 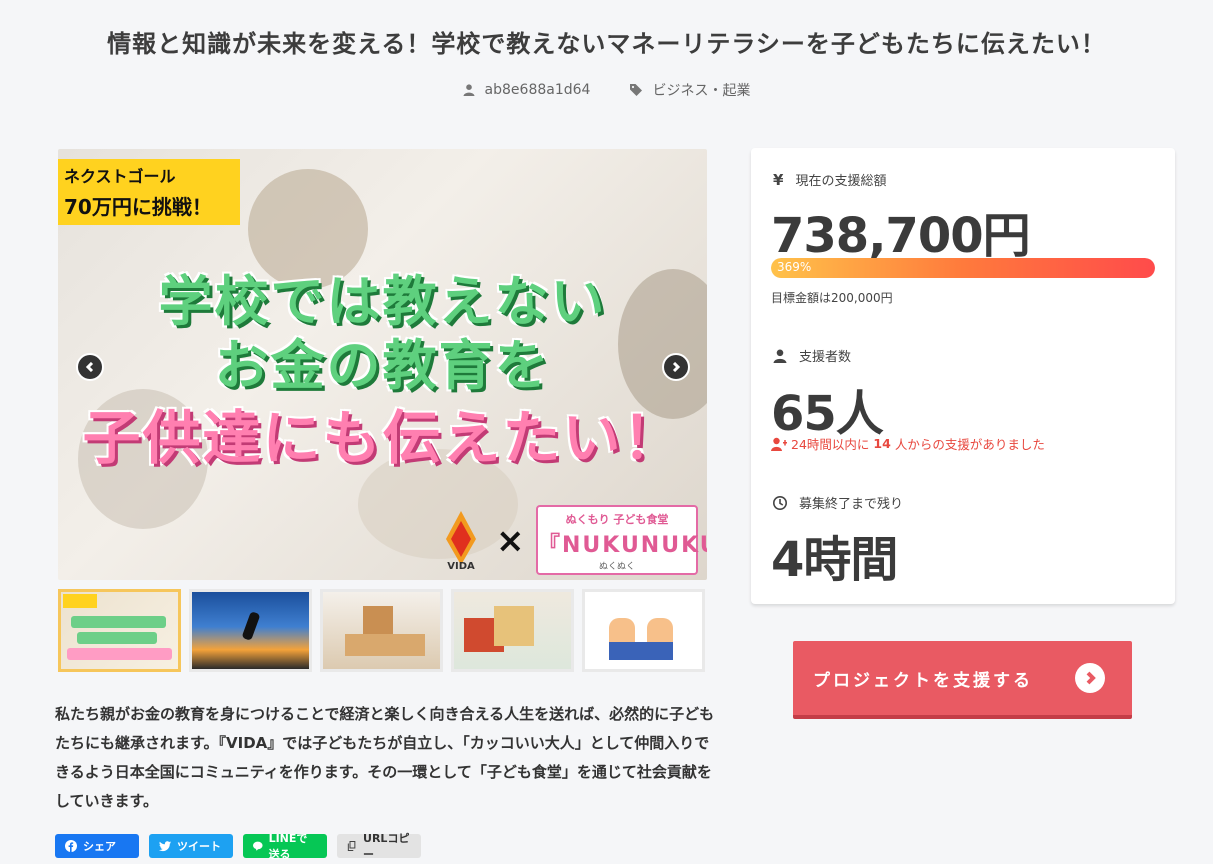 I want to click on chevron-right-icon, so click(x=676, y=367).